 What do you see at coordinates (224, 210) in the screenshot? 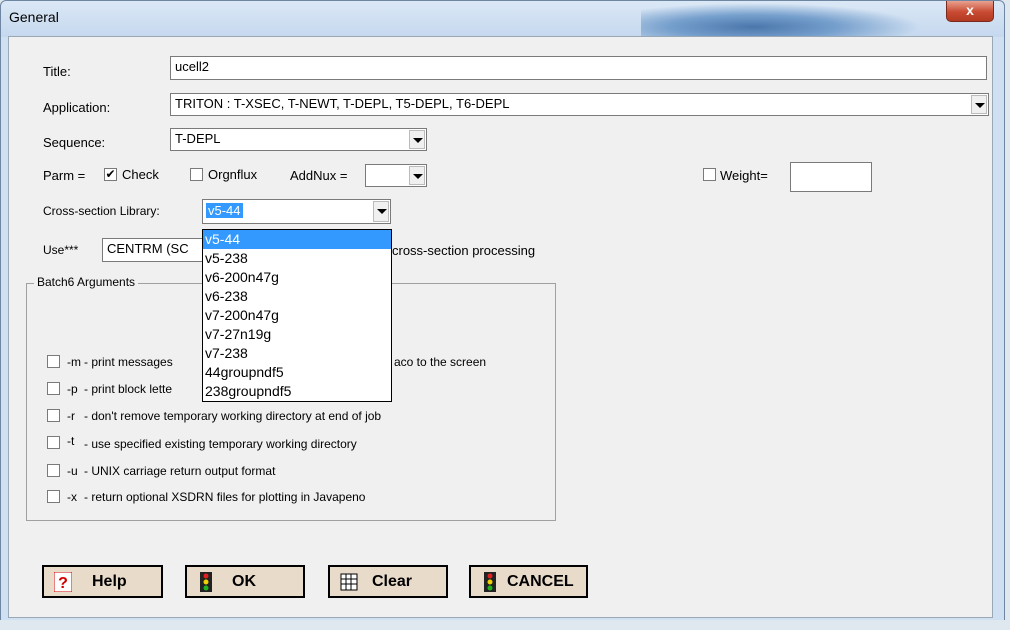
I see `xslib-value: v5-44` at bounding box center [224, 210].